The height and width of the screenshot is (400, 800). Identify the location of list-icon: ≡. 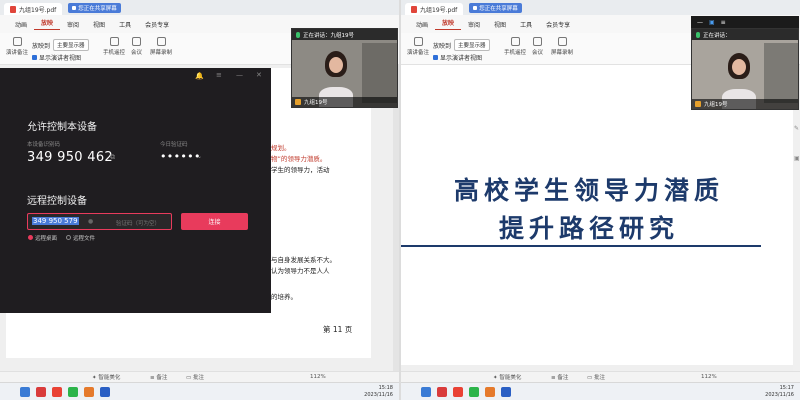
(723, 22).